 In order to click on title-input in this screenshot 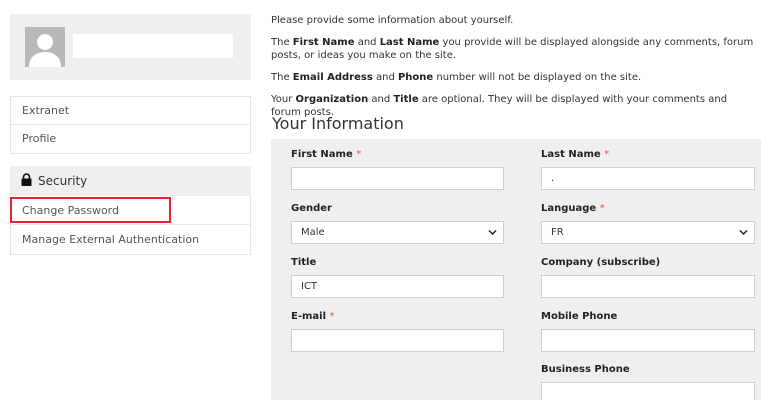, I will do `click(397, 286)`.